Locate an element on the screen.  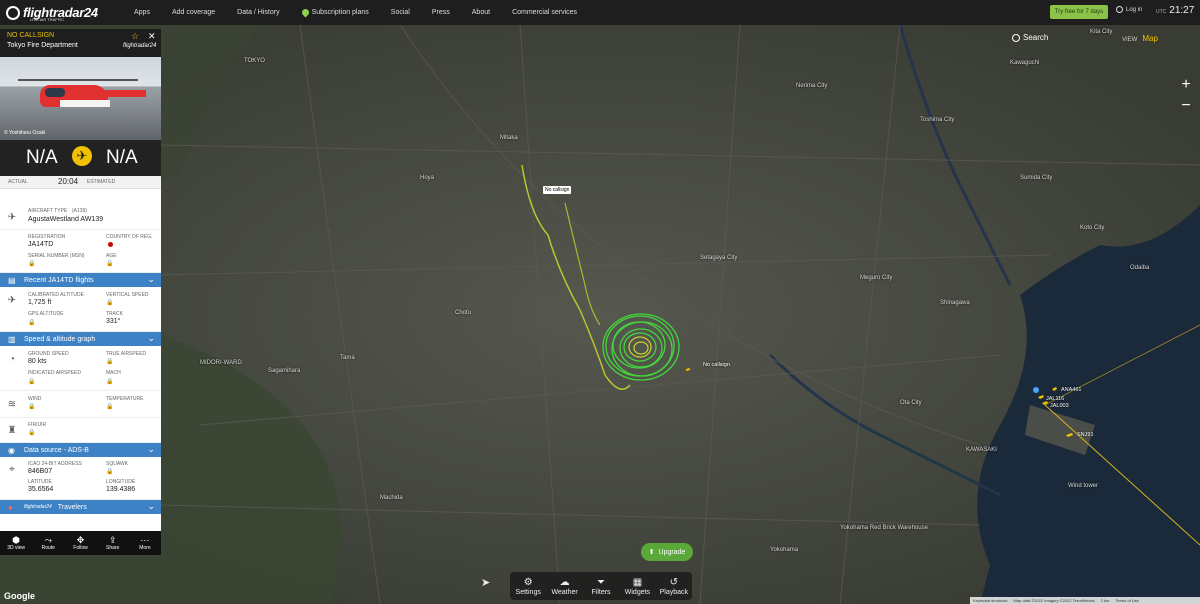
search-button: Search is located at coordinates (1030, 37).